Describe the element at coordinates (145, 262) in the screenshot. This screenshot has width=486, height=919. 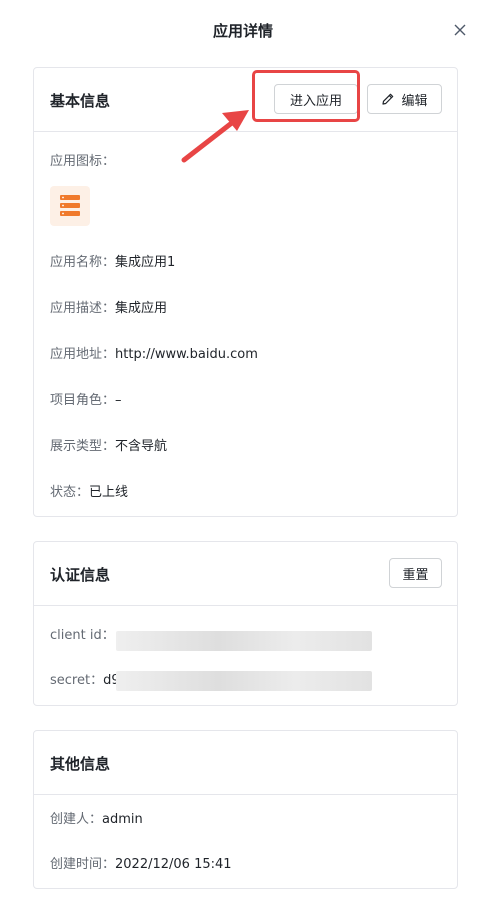
I see `field-value: 集成应用1` at that location.